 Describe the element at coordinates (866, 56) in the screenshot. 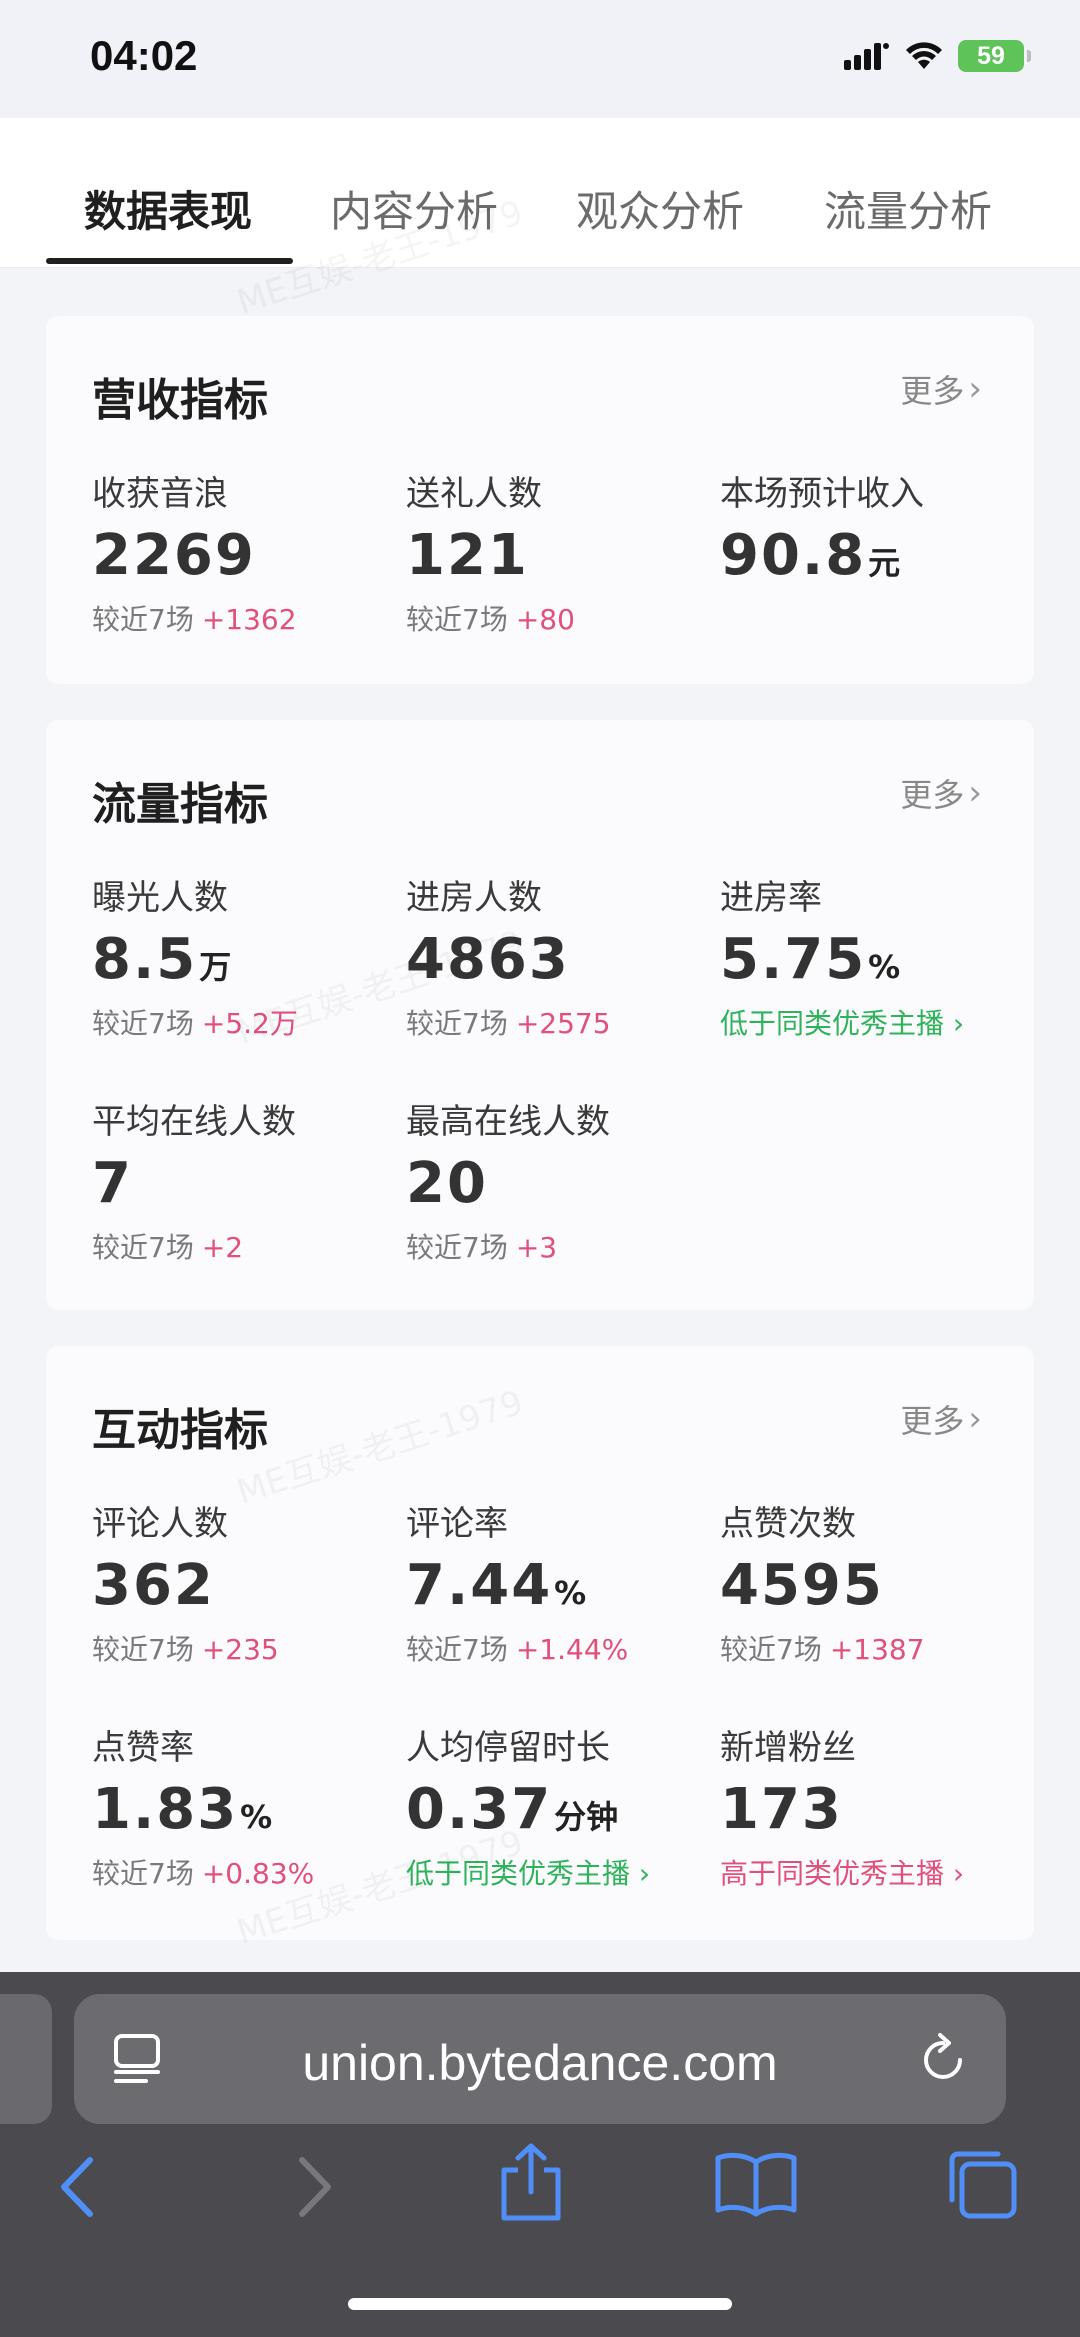

I see `cellular-signal-icon` at that location.